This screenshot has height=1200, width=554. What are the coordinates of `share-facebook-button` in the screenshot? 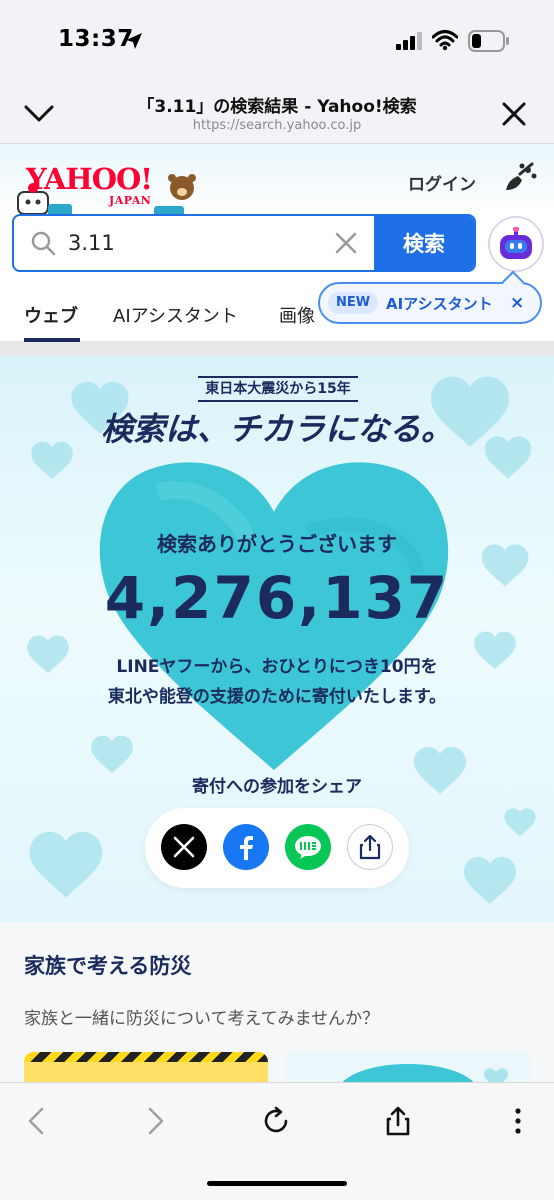 It's located at (246, 847).